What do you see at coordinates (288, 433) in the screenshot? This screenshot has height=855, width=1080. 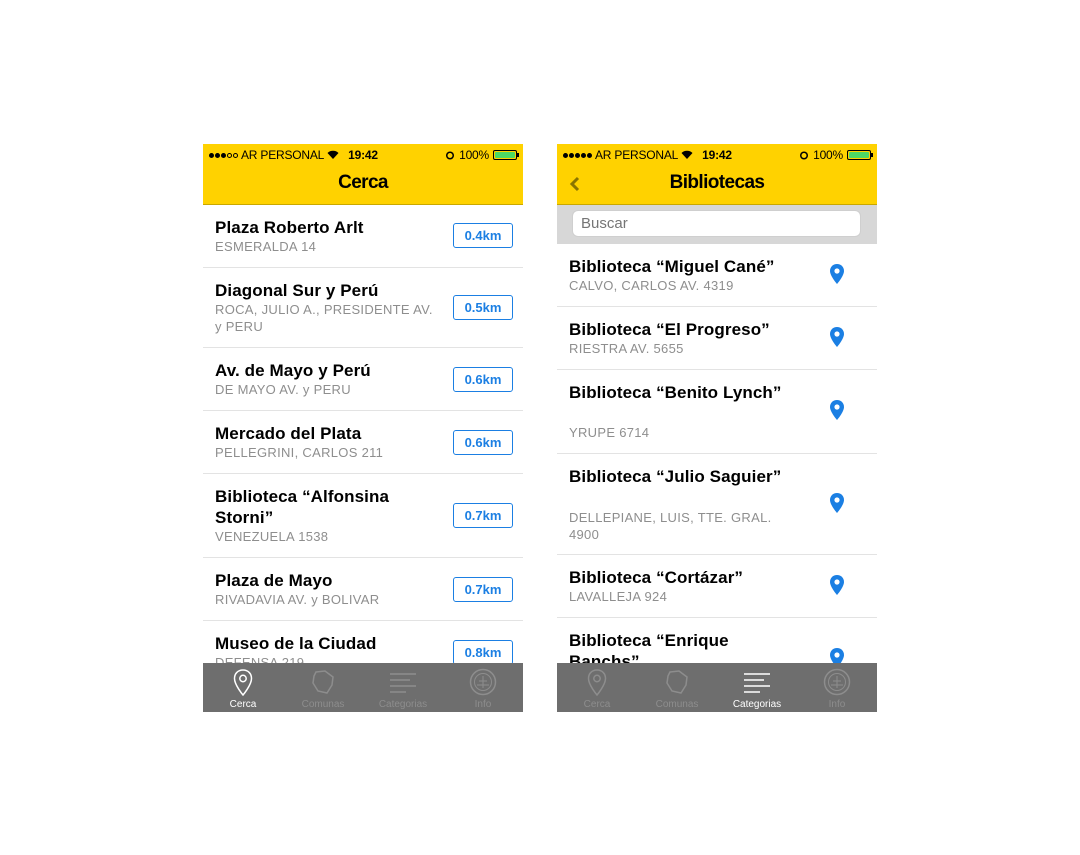 I see `item-title: Mercado del Plata` at bounding box center [288, 433].